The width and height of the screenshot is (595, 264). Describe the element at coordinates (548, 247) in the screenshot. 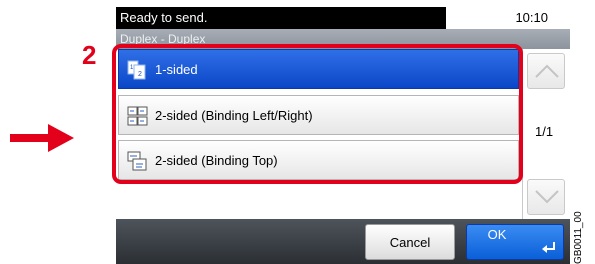

I see `enter-icon` at that location.